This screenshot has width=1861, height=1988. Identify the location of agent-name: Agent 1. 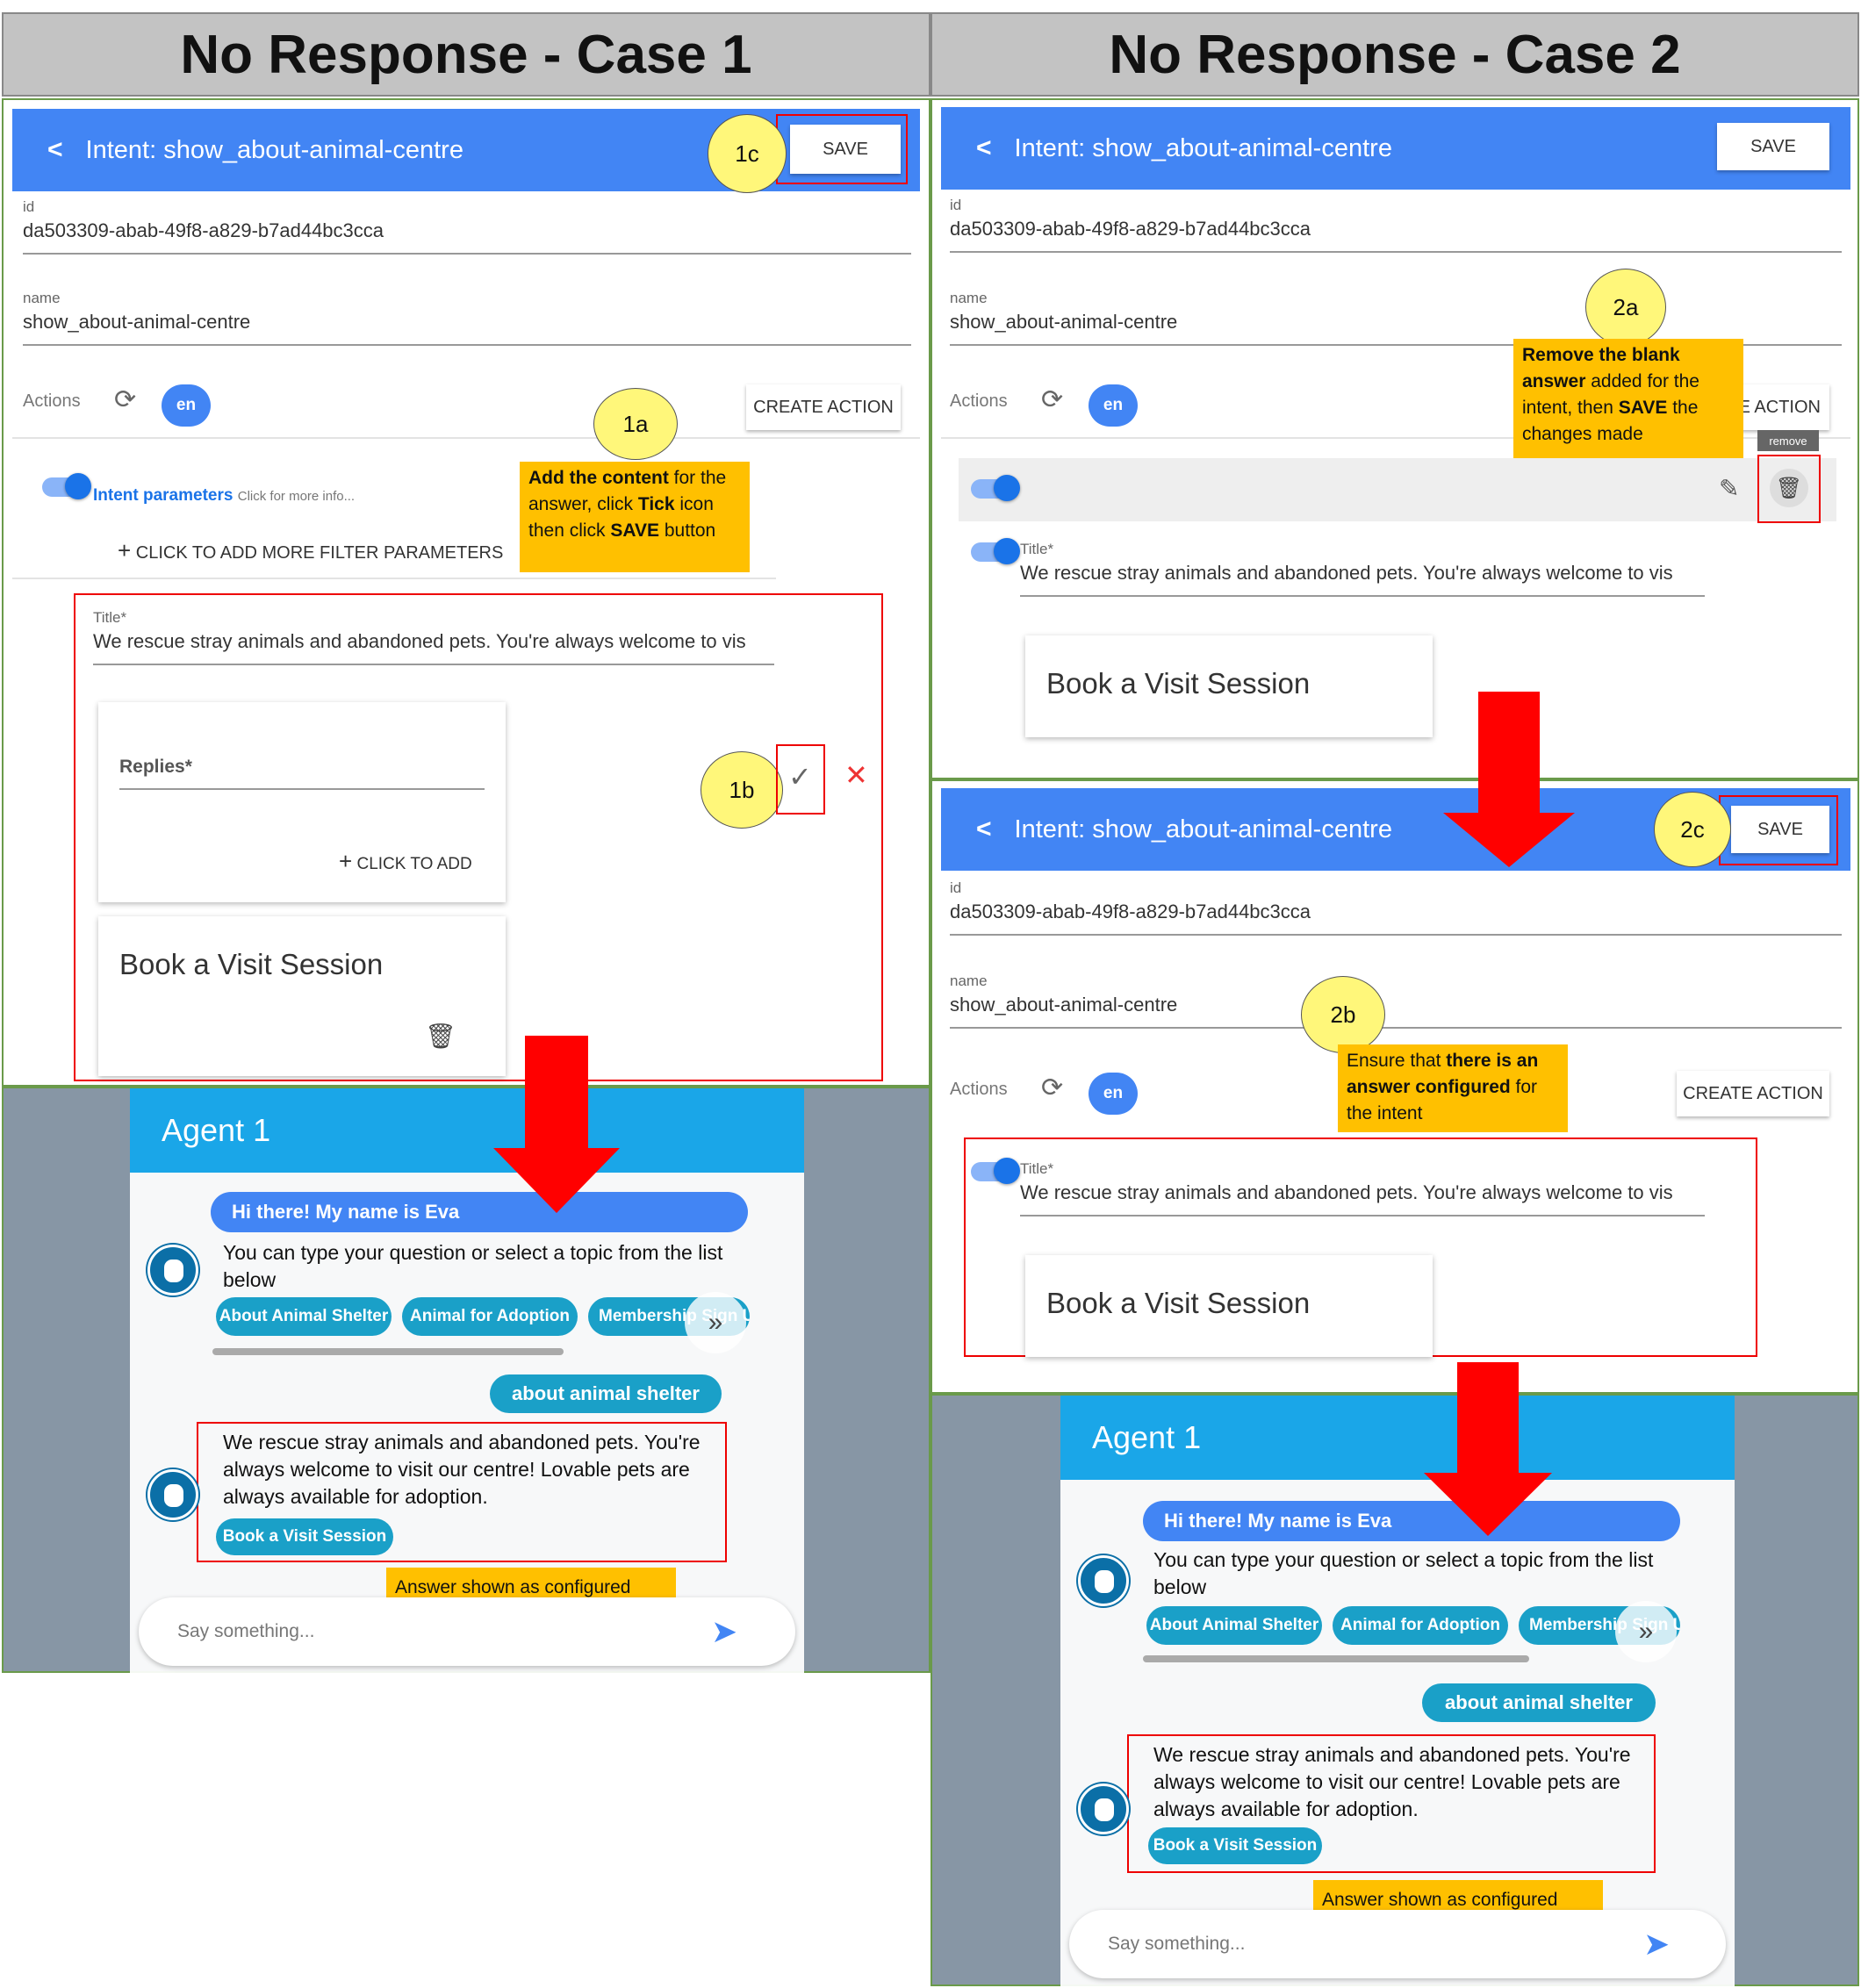
(217, 1130).